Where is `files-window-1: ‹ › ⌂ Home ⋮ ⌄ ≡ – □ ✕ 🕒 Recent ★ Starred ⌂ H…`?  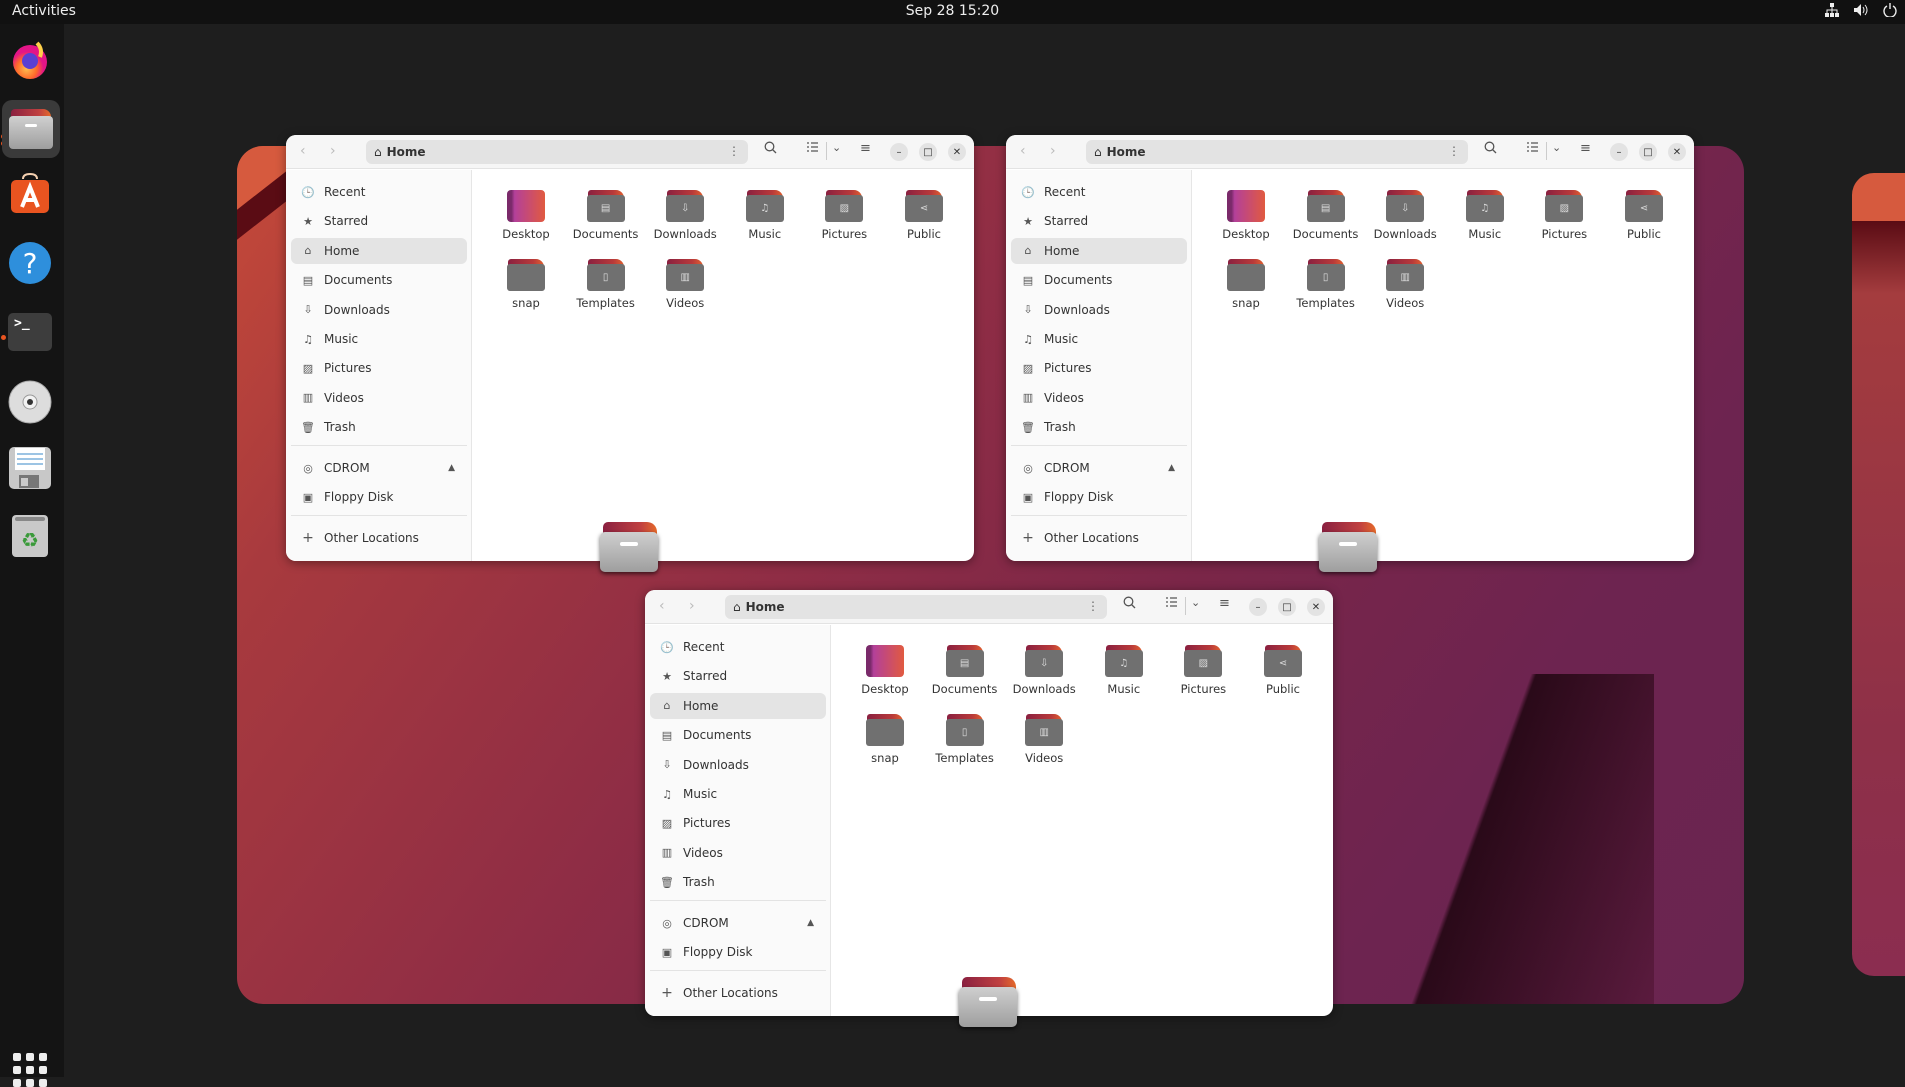
files-window-1: ‹ › ⌂ Home ⋮ ⌄ ≡ – □ ✕ 🕒 Recent ★ Starred ⌂ H… is located at coordinates (630, 348).